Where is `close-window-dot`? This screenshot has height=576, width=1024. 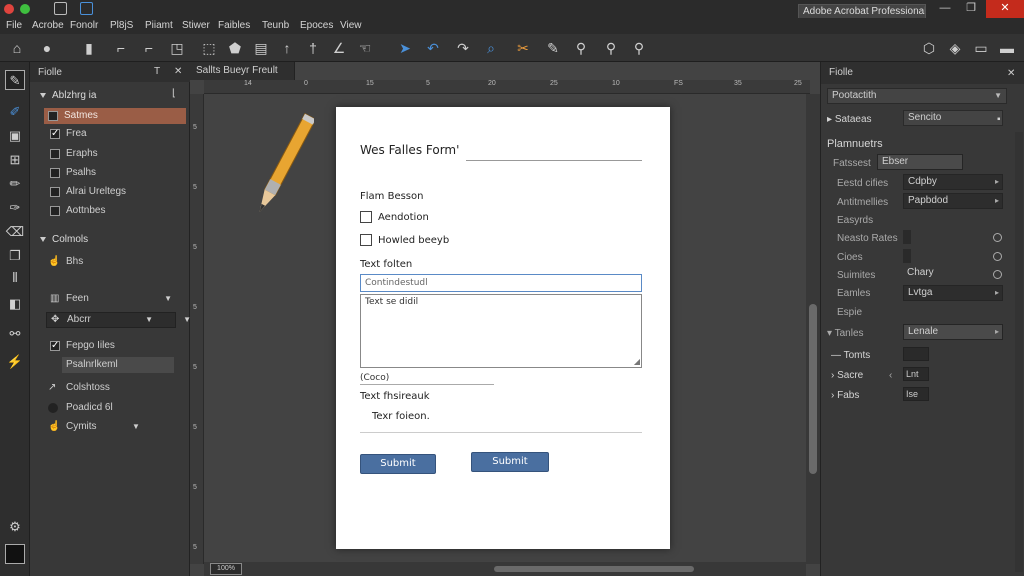
close-window-dot is located at coordinates (9, 9).